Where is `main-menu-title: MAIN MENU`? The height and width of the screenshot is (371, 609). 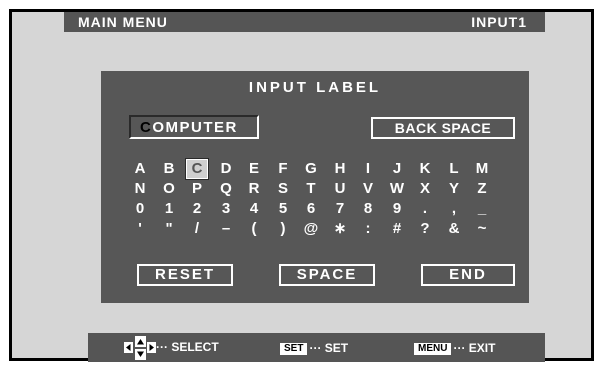
main-menu-title: MAIN MENU is located at coordinates (123, 22).